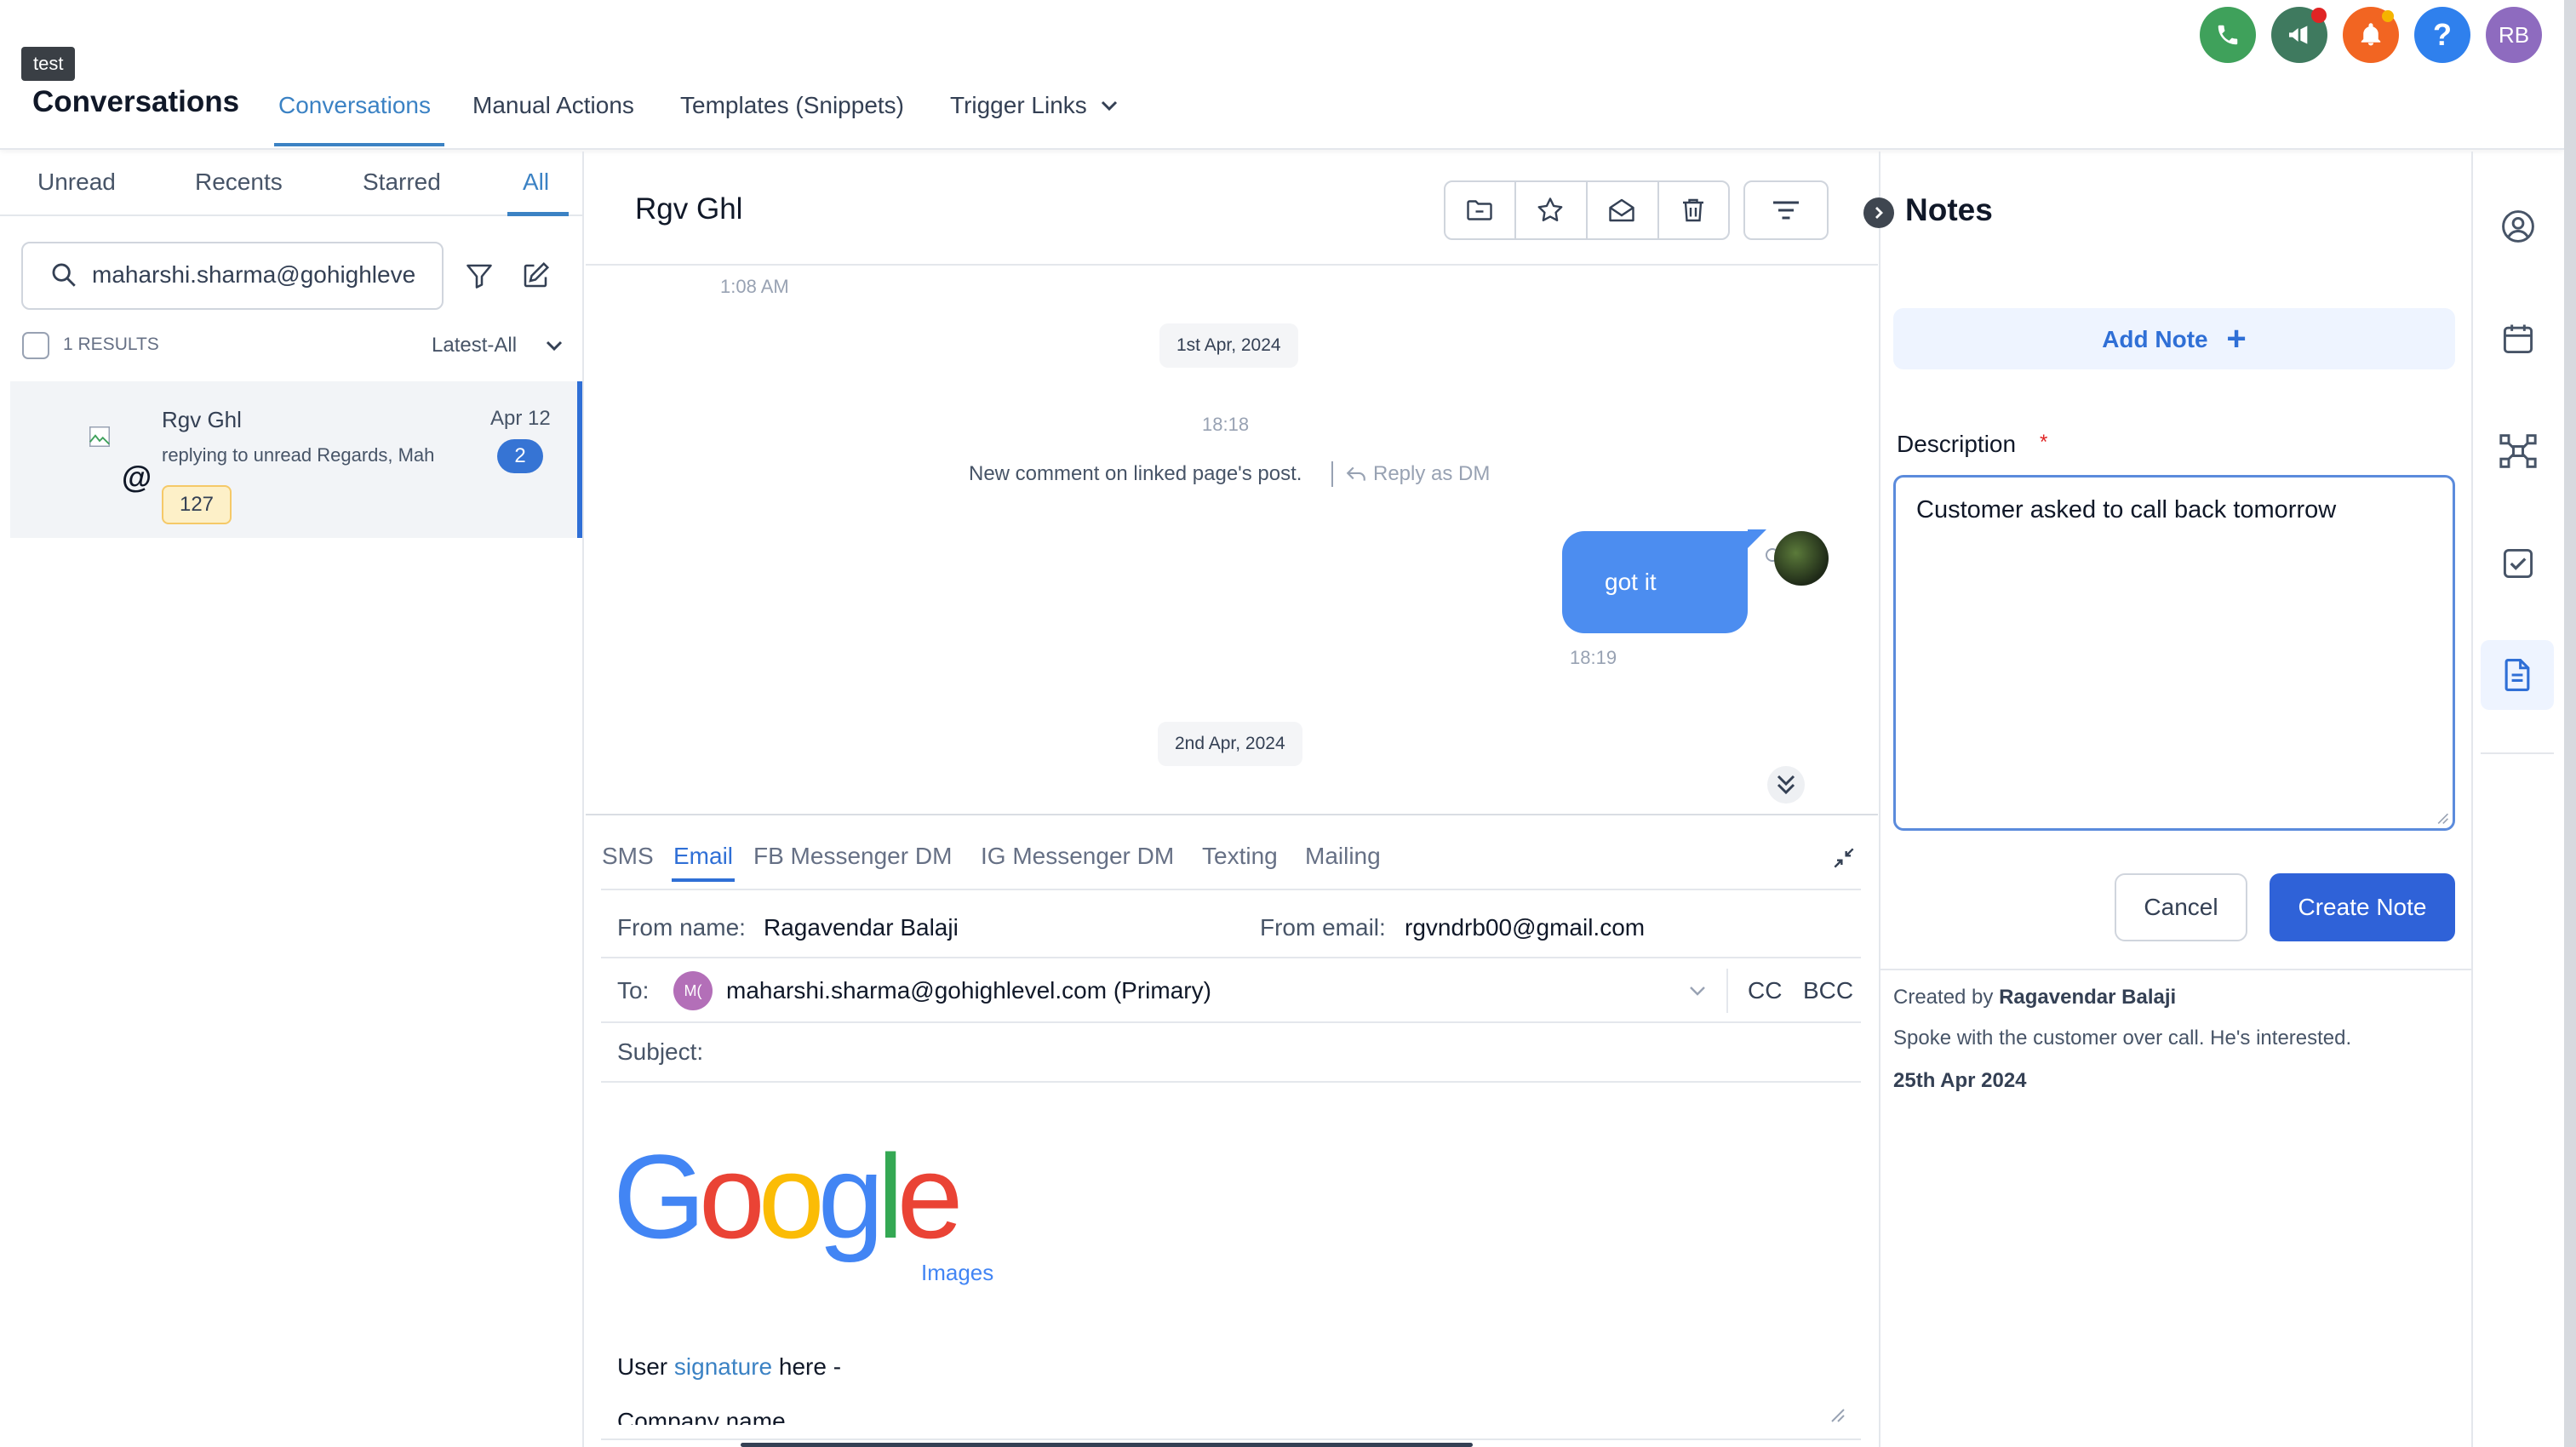 This screenshot has height=1447, width=2576. What do you see at coordinates (1879, 212) in the screenshot?
I see `collapse-notes-button` at bounding box center [1879, 212].